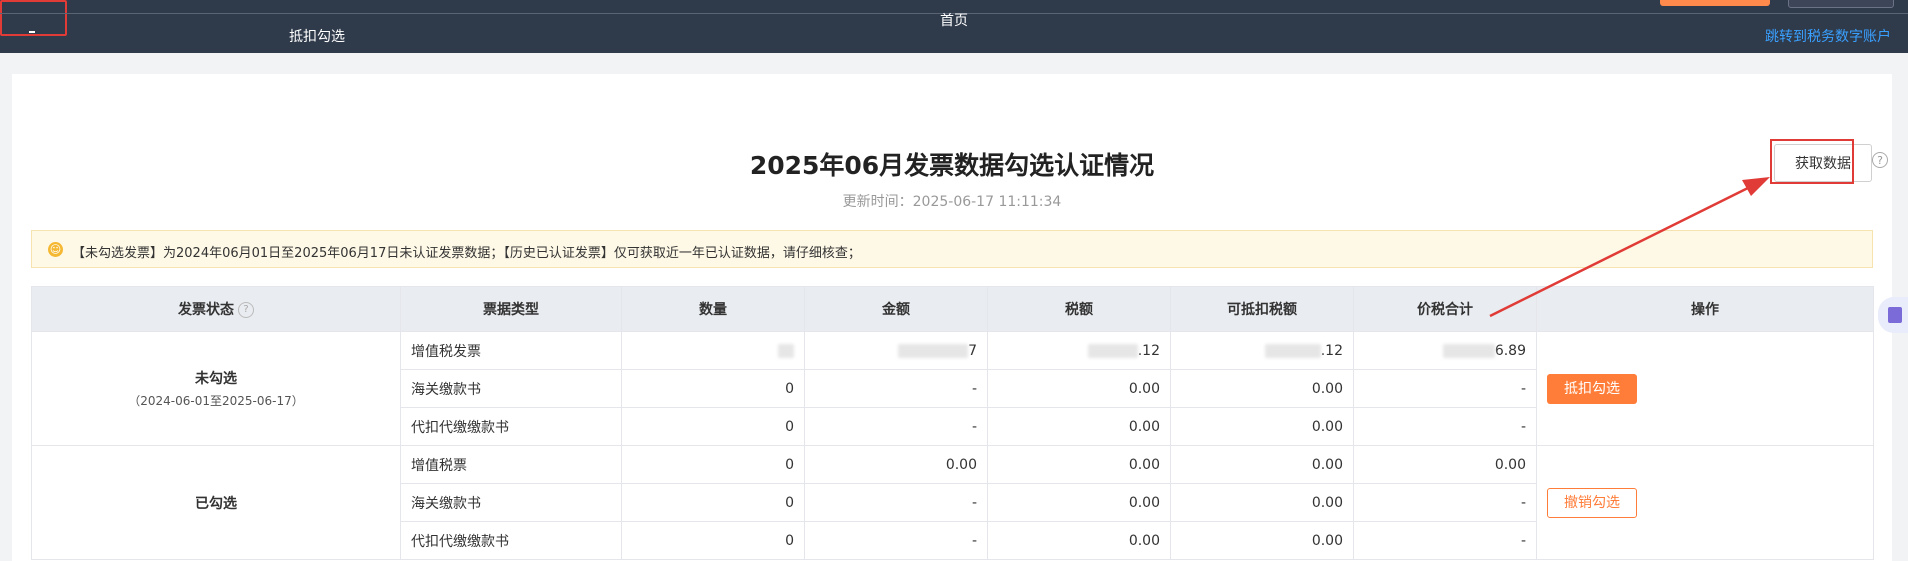  I want to click on nav-deduct-select-tab: 抵扣勾选, so click(317, 36).